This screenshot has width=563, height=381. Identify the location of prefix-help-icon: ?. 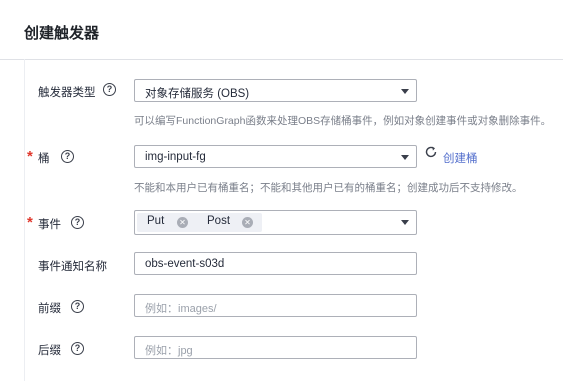
(77, 306).